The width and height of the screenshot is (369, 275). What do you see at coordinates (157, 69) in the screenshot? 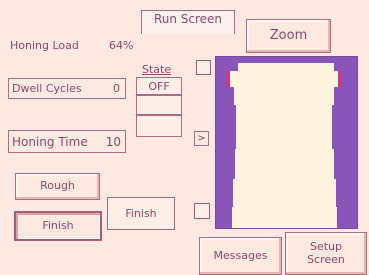
I see `state-header: State` at bounding box center [157, 69].